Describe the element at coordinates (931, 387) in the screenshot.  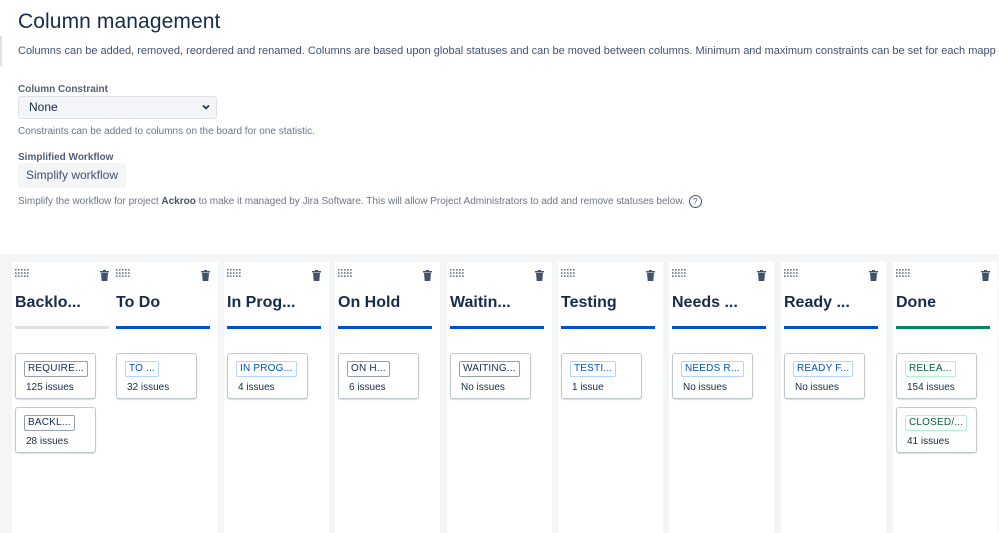
I see `issue-count: 154 issues` at that location.